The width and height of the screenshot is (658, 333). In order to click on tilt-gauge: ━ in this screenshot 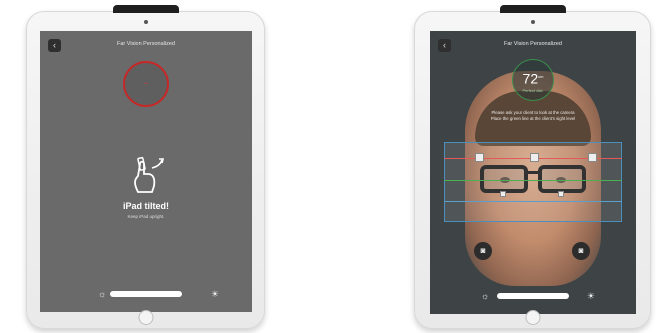, I will do `click(146, 84)`.